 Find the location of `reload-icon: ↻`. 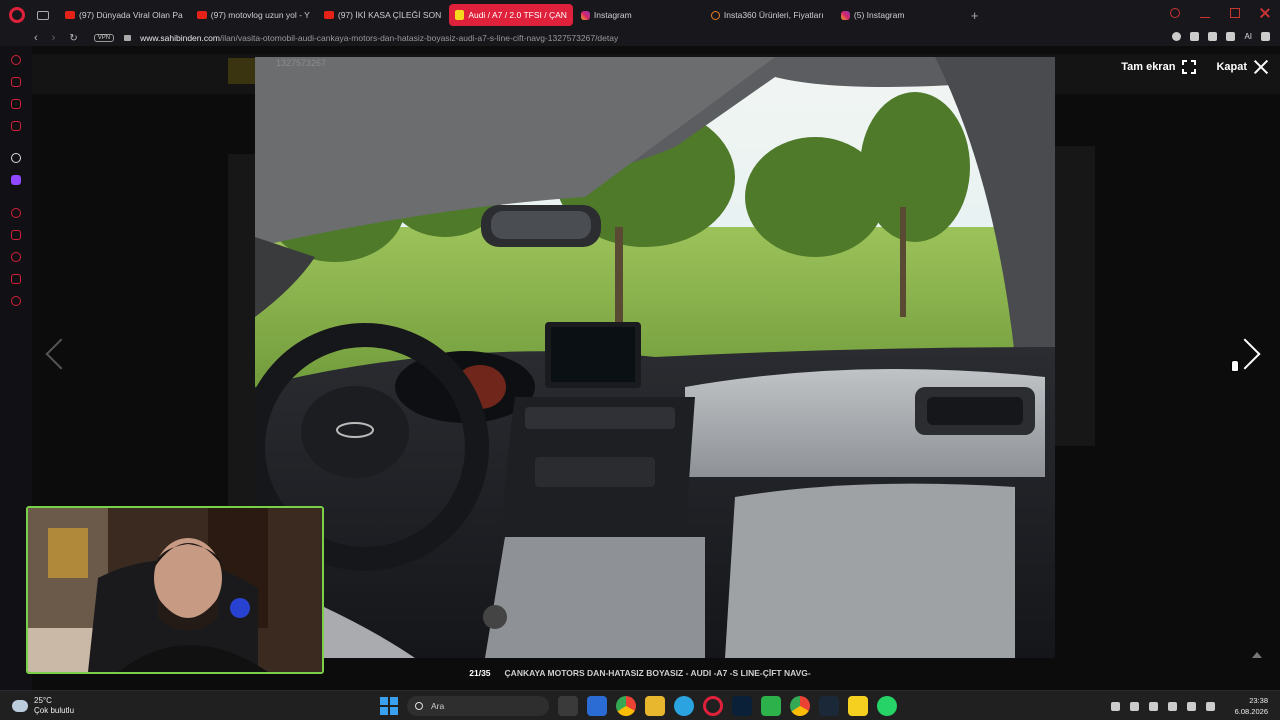

reload-icon: ↻ is located at coordinates (73, 38).